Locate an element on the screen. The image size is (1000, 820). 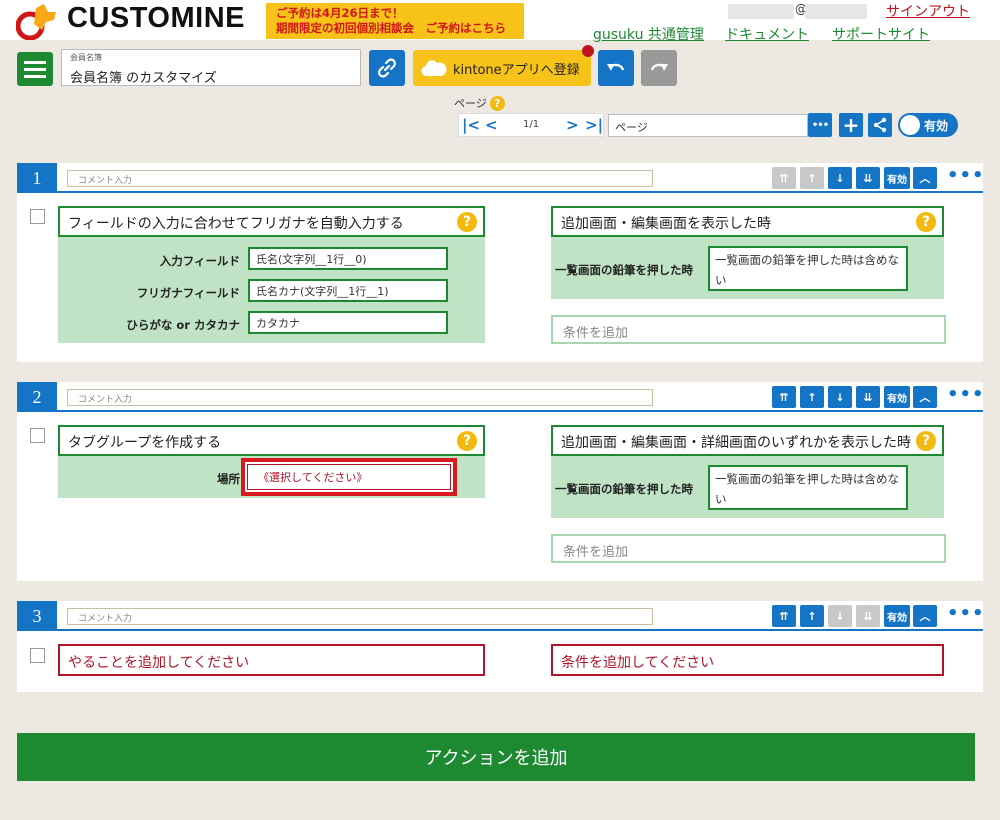
page-label: ページ ? is located at coordinates (479, 103).